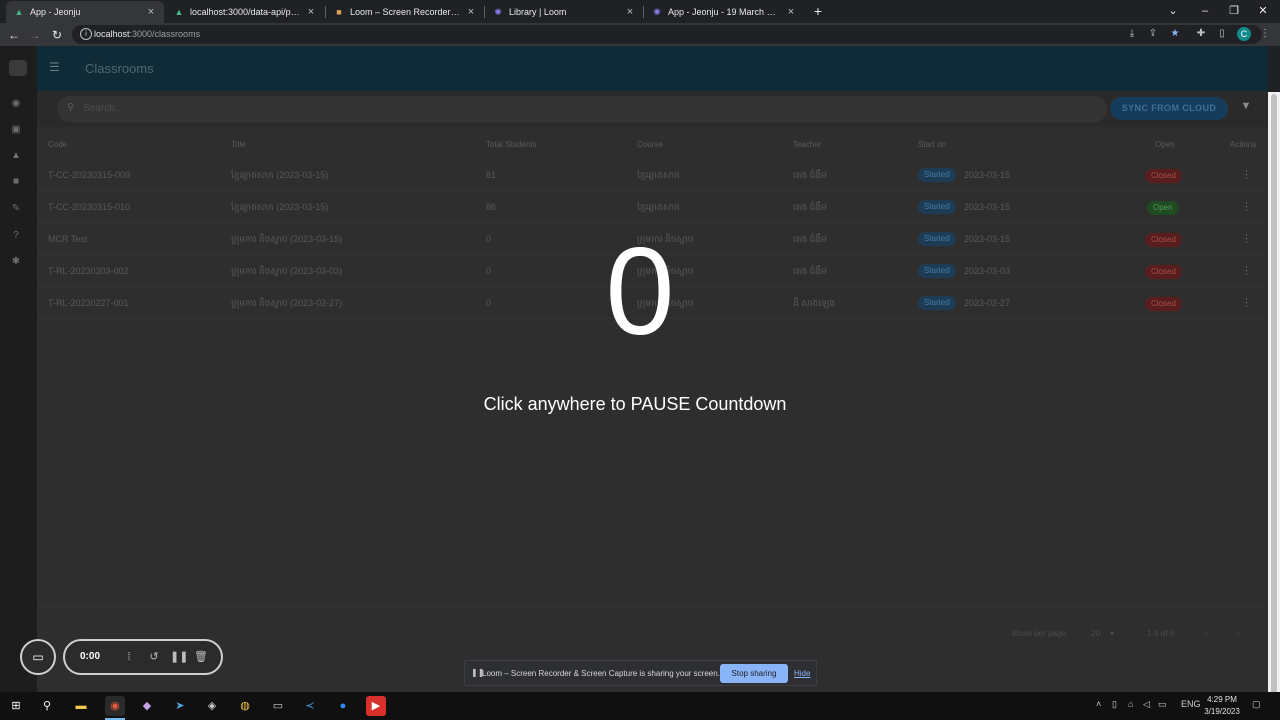 The height and width of the screenshot is (720, 1280). What do you see at coordinates (16, 156) in the screenshot?
I see `graduation-cap-icon: ▲` at bounding box center [16, 156].